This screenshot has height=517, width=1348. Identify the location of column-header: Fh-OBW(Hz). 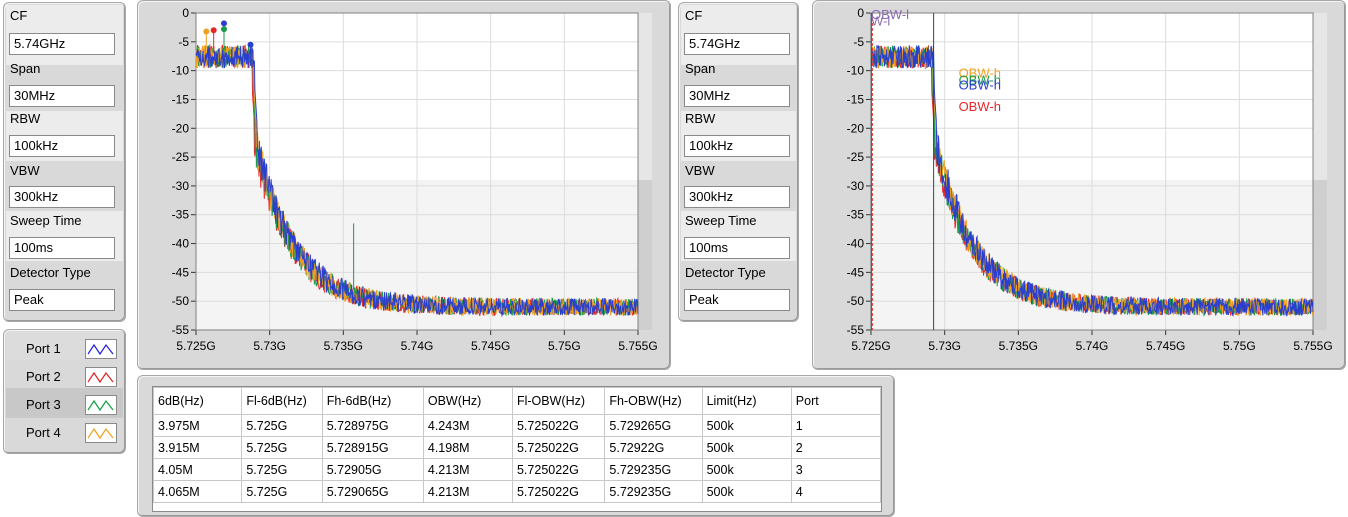
(653, 401).